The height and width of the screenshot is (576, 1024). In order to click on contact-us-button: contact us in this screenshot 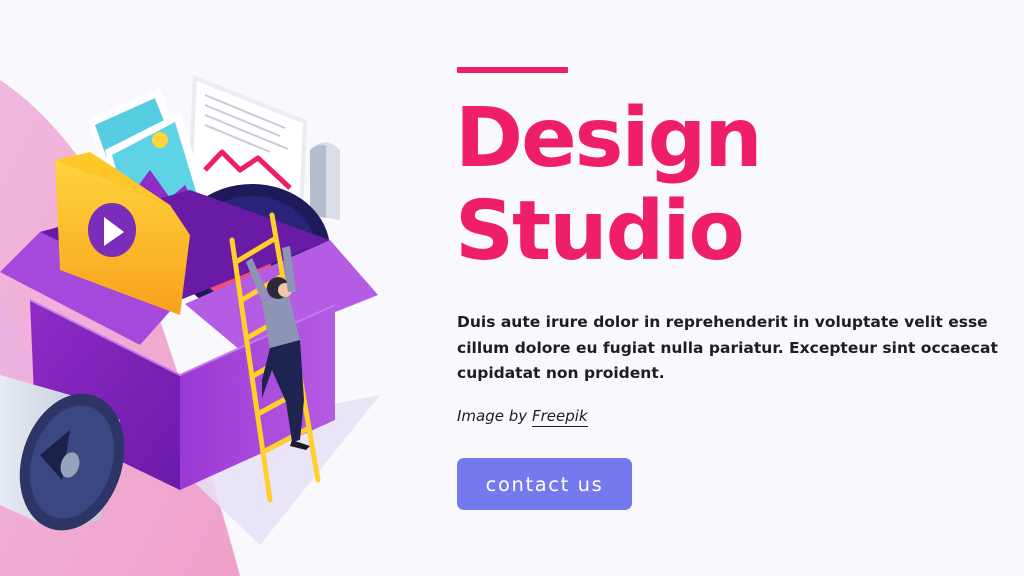, I will do `click(544, 484)`.